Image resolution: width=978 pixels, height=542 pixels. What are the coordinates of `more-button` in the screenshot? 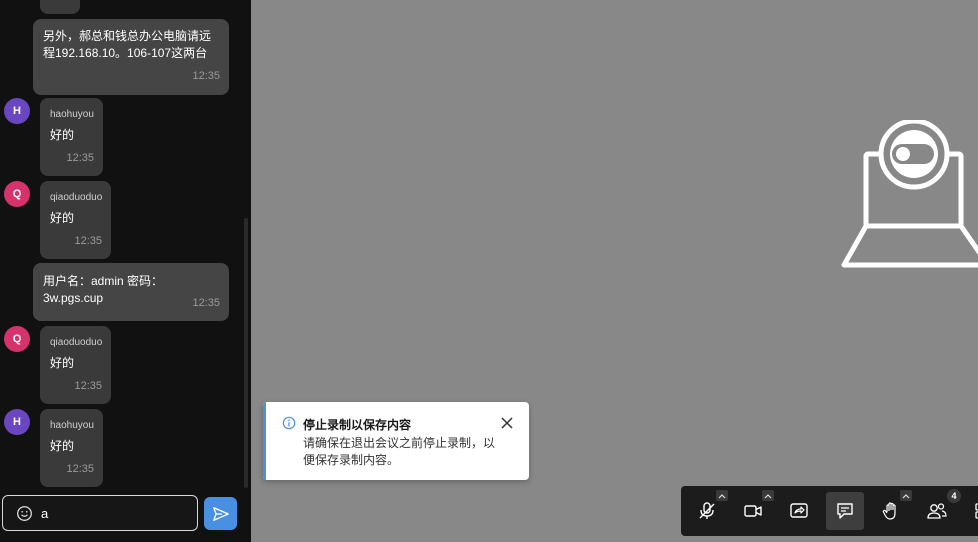 It's located at (971, 511).